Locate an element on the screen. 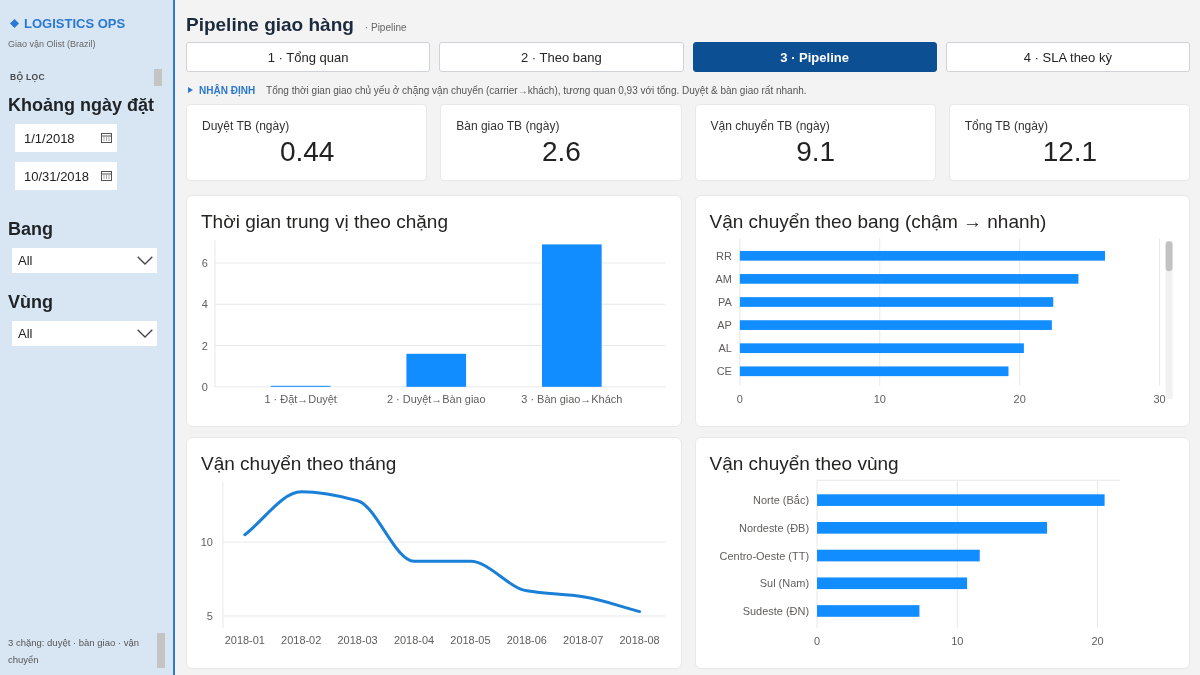 This screenshot has height=675, width=1200. axis-category-label: Norte (Bắc) is located at coordinates (780, 500).